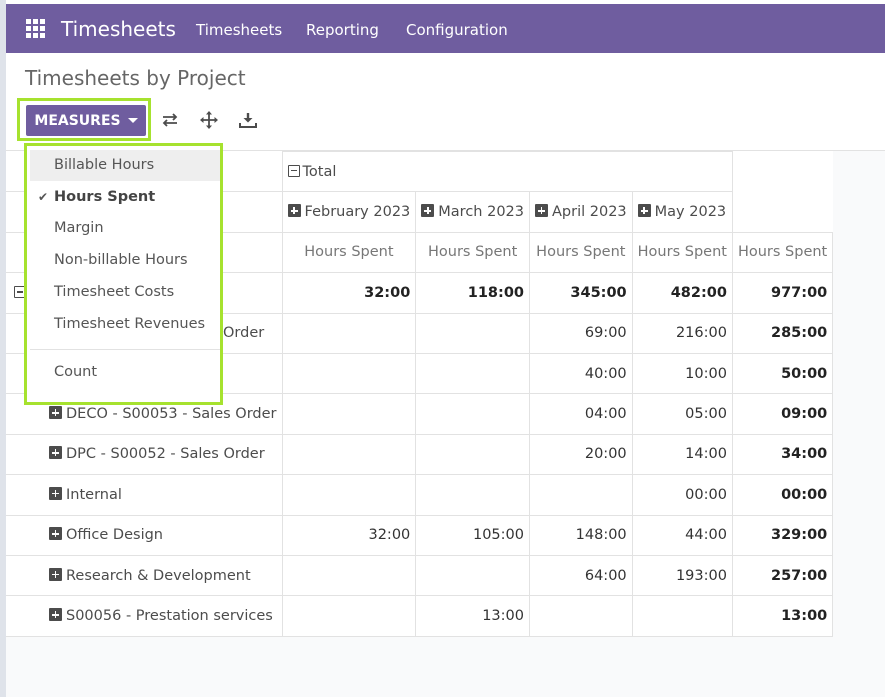 The height and width of the screenshot is (697, 885). I want to click on measure-option-margin: Margin, so click(125, 228).